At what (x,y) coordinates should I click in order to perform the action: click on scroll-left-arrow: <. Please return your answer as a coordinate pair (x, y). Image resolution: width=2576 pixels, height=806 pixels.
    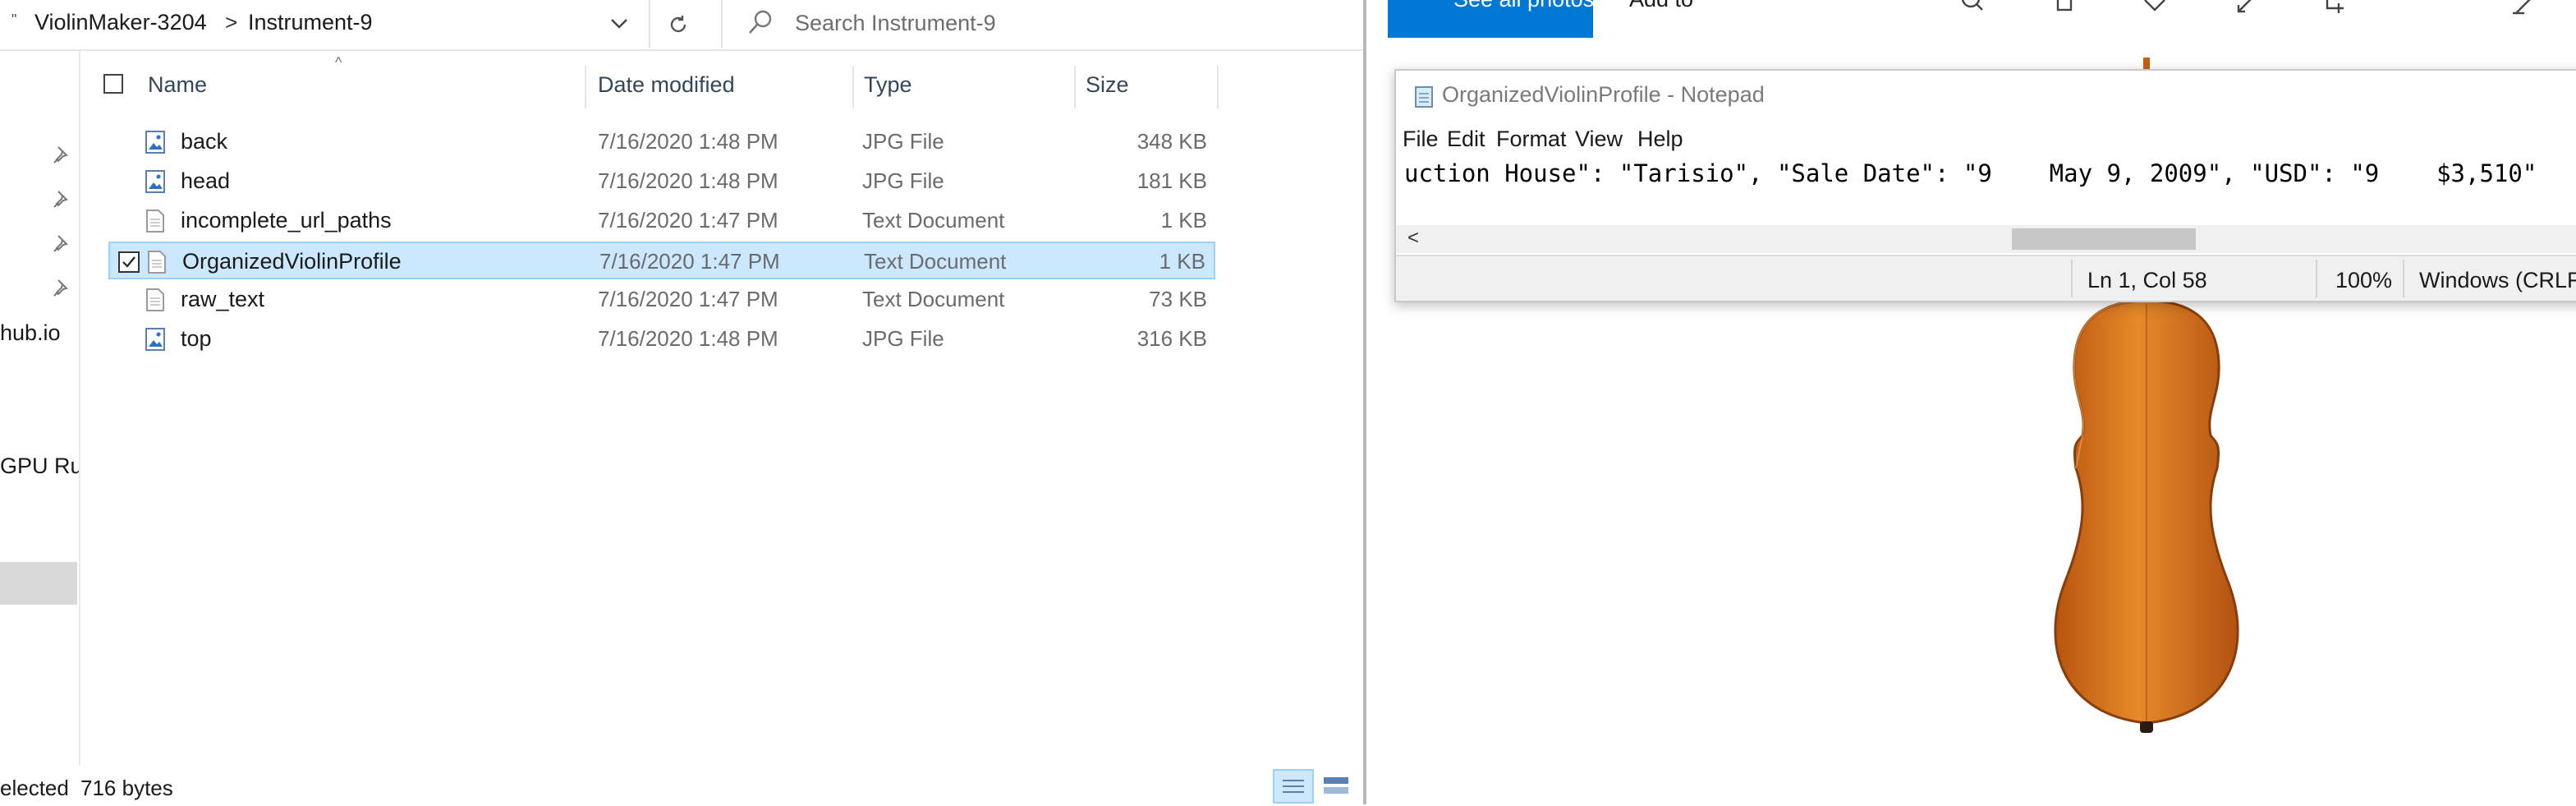
    Looking at the image, I should click on (1413, 238).